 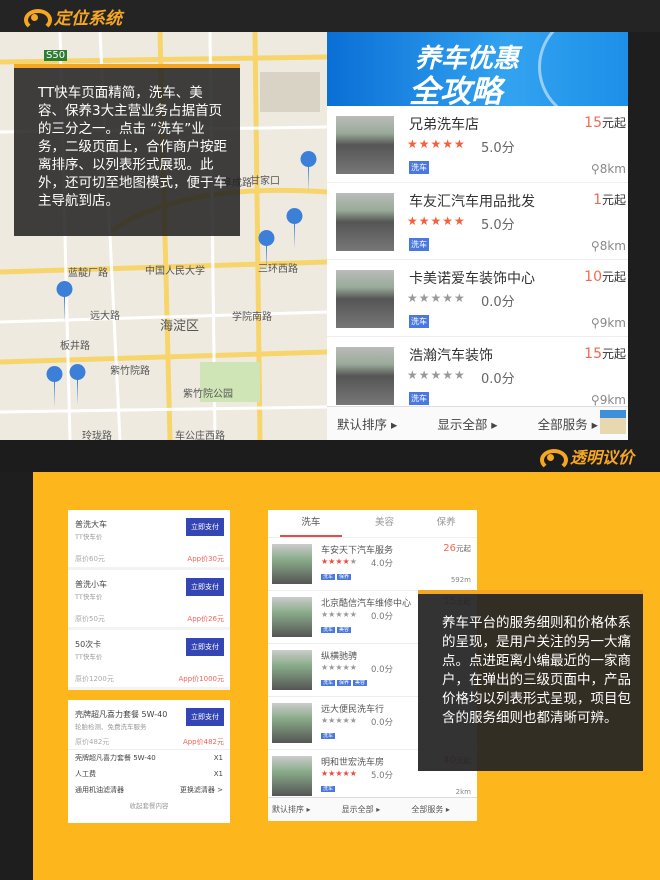 I want to click on original-price: 原价50元, so click(x=90, y=619).